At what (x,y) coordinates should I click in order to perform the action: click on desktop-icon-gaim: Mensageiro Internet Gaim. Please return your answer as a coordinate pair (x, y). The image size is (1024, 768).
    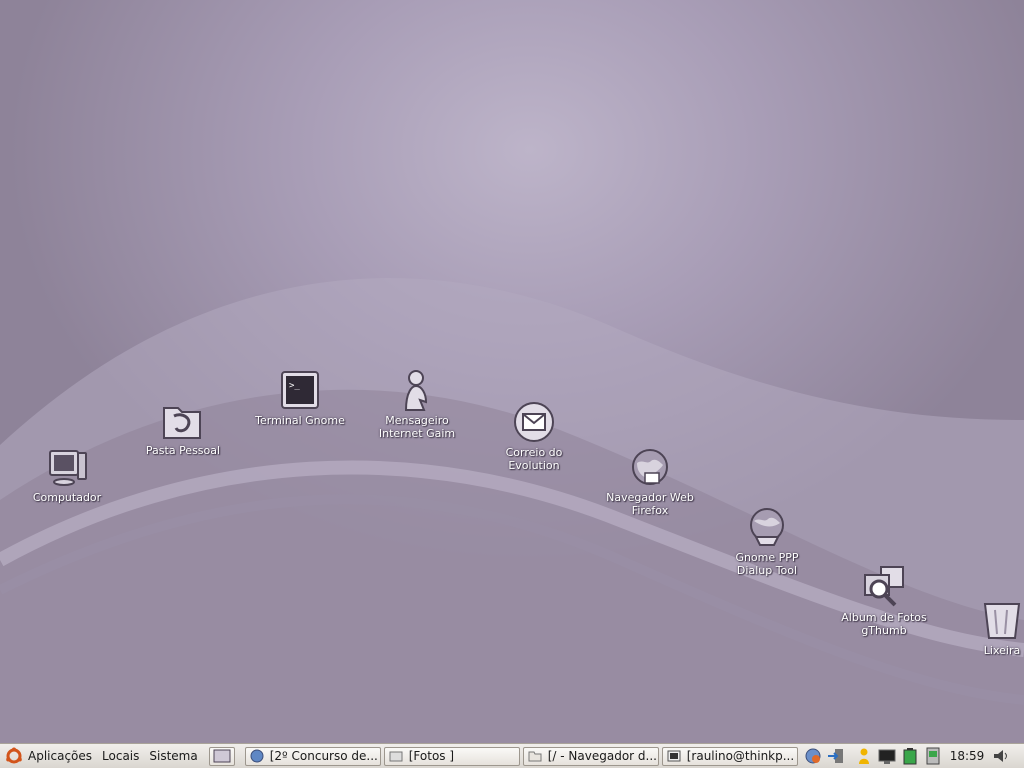
    Looking at the image, I should click on (417, 404).